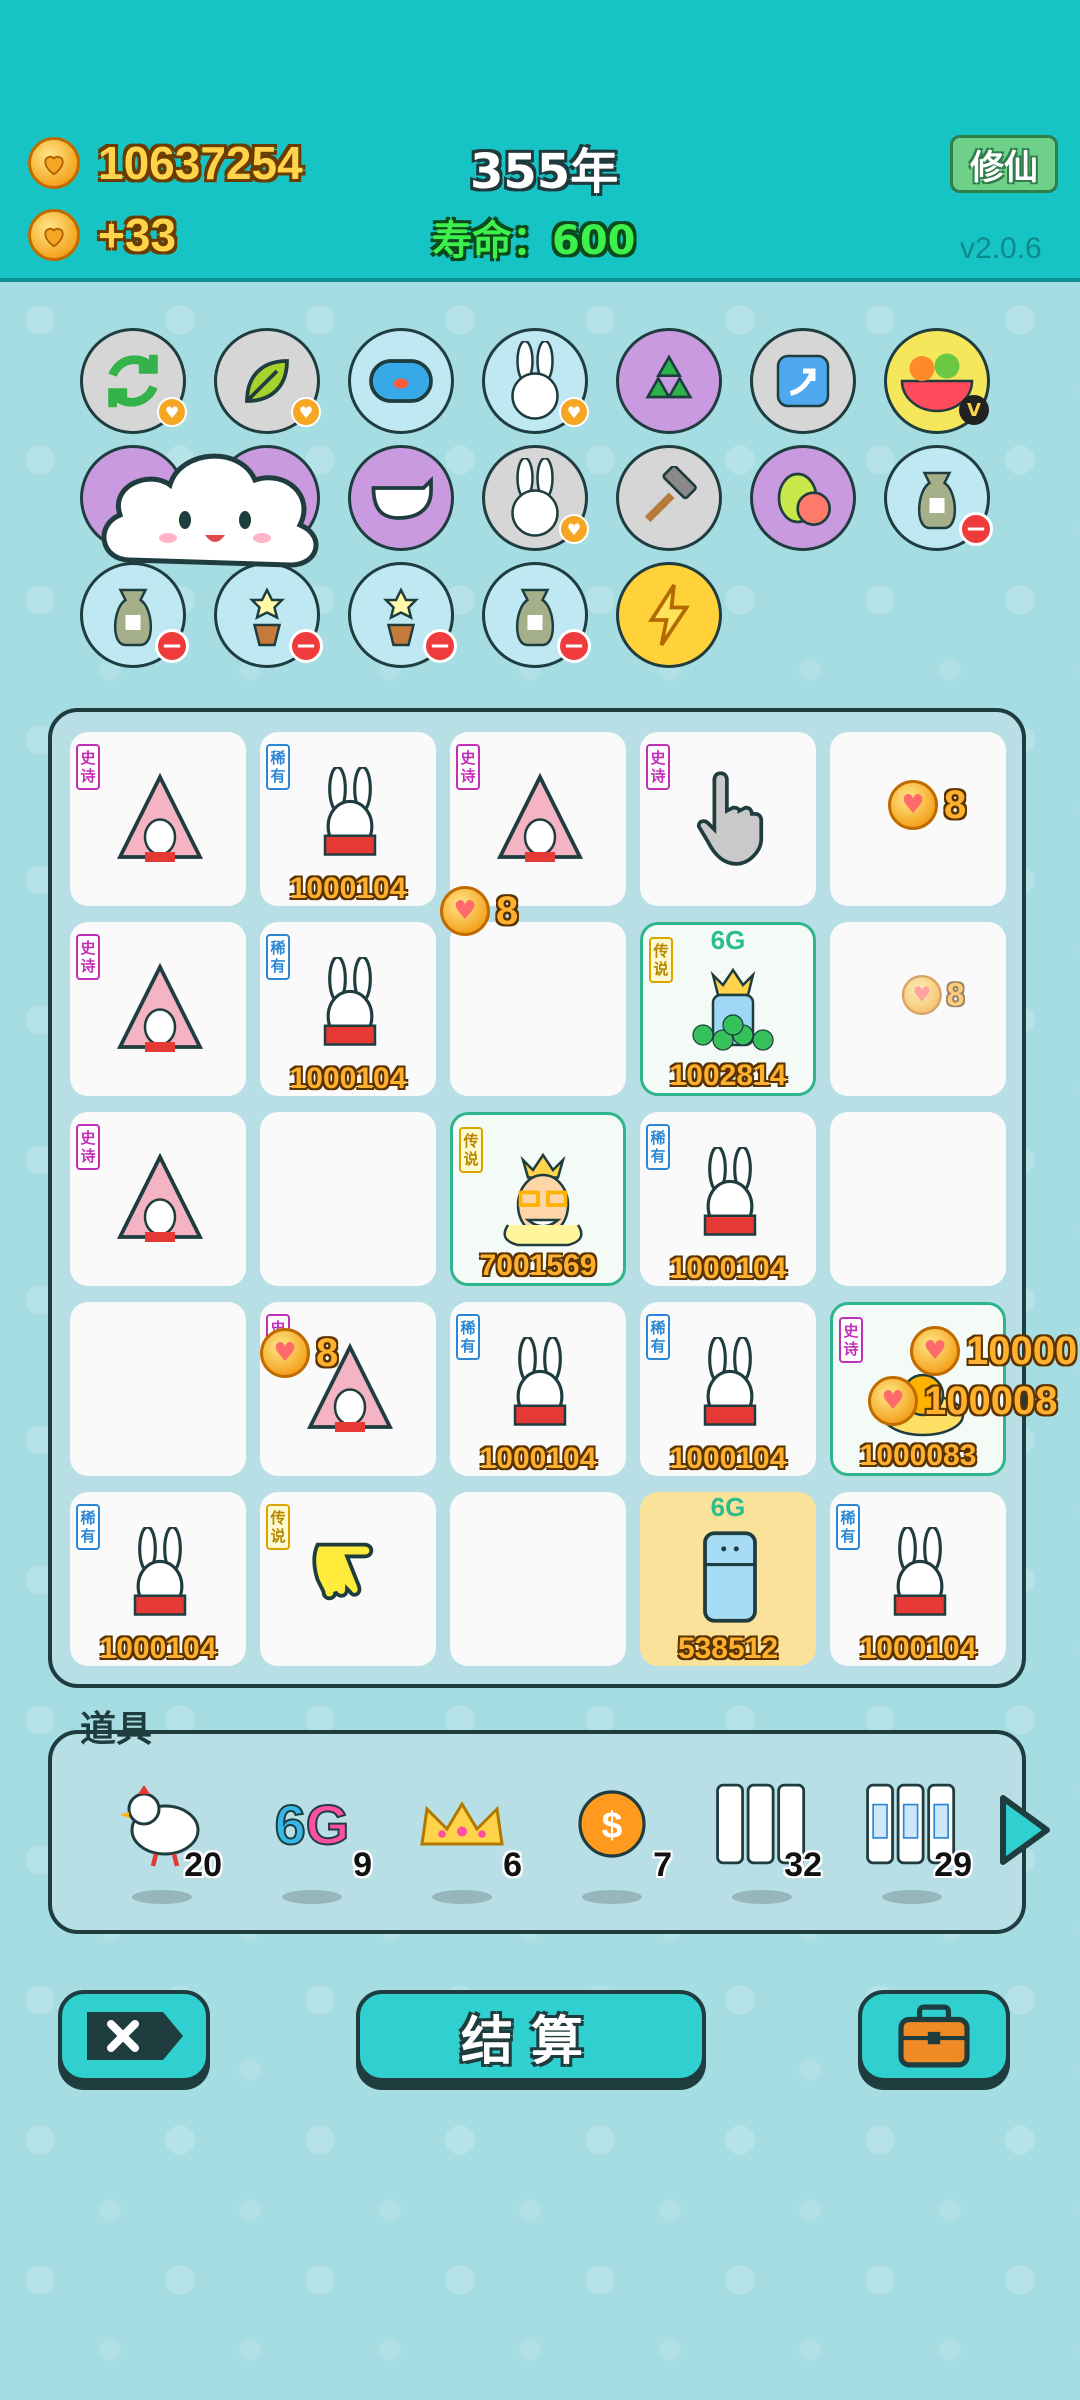 Image resolution: width=1080 pixels, height=2400 pixels. Describe the element at coordinates (401, 498) in the screenshot. I see `gravy-boat-icon` at that location.